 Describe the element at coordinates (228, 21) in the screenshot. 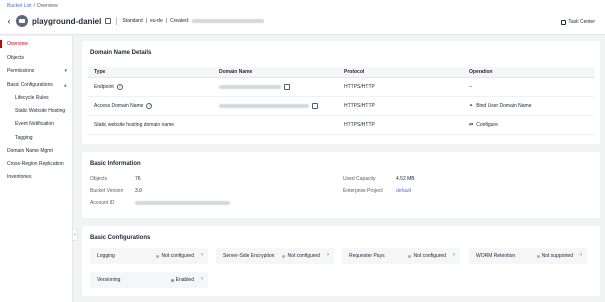

I see `created-date-redacted` at that location.